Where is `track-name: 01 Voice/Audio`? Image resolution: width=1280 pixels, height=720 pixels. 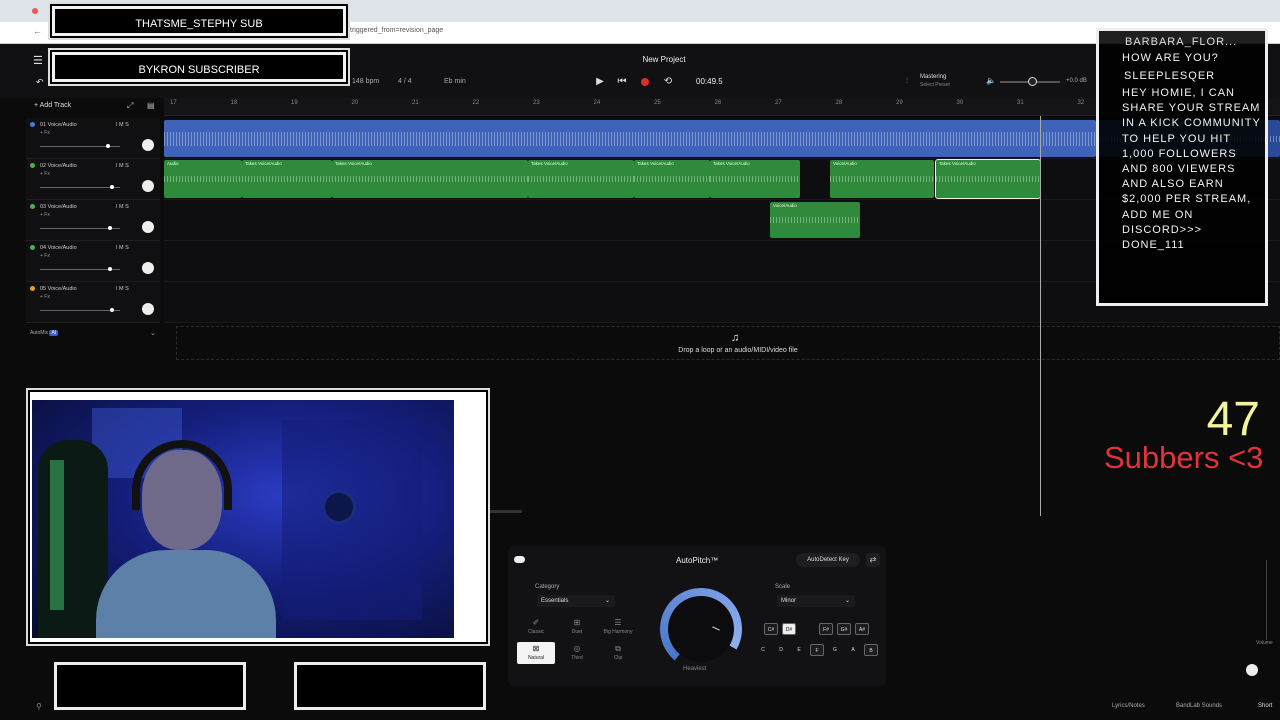
track-name: 01 Voice/Audio is located at coordinates (58, 125).